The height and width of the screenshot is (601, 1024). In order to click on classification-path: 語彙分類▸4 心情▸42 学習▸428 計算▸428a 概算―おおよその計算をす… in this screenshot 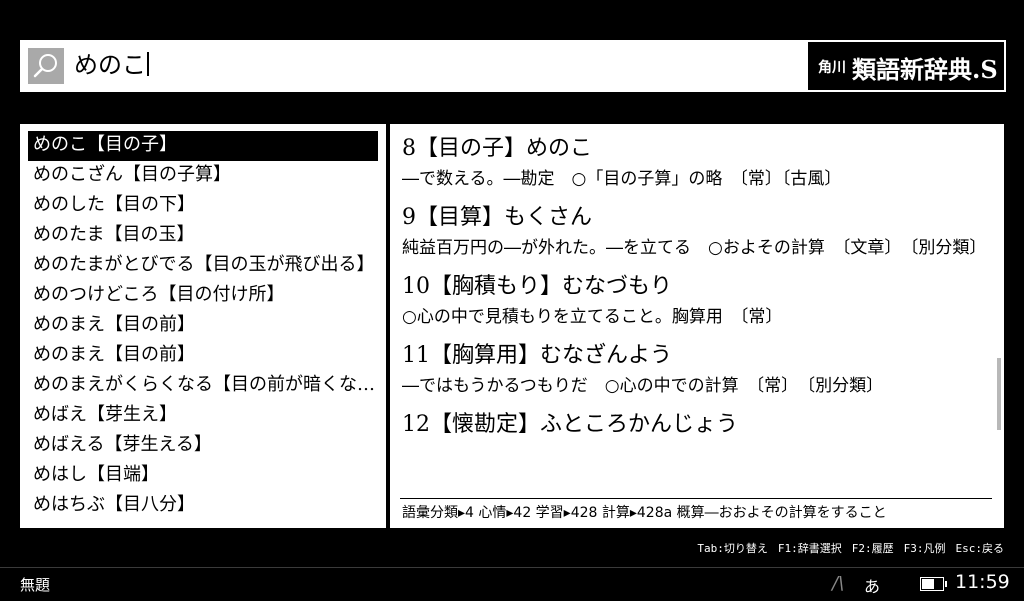, I will do `click(696, 513)`.